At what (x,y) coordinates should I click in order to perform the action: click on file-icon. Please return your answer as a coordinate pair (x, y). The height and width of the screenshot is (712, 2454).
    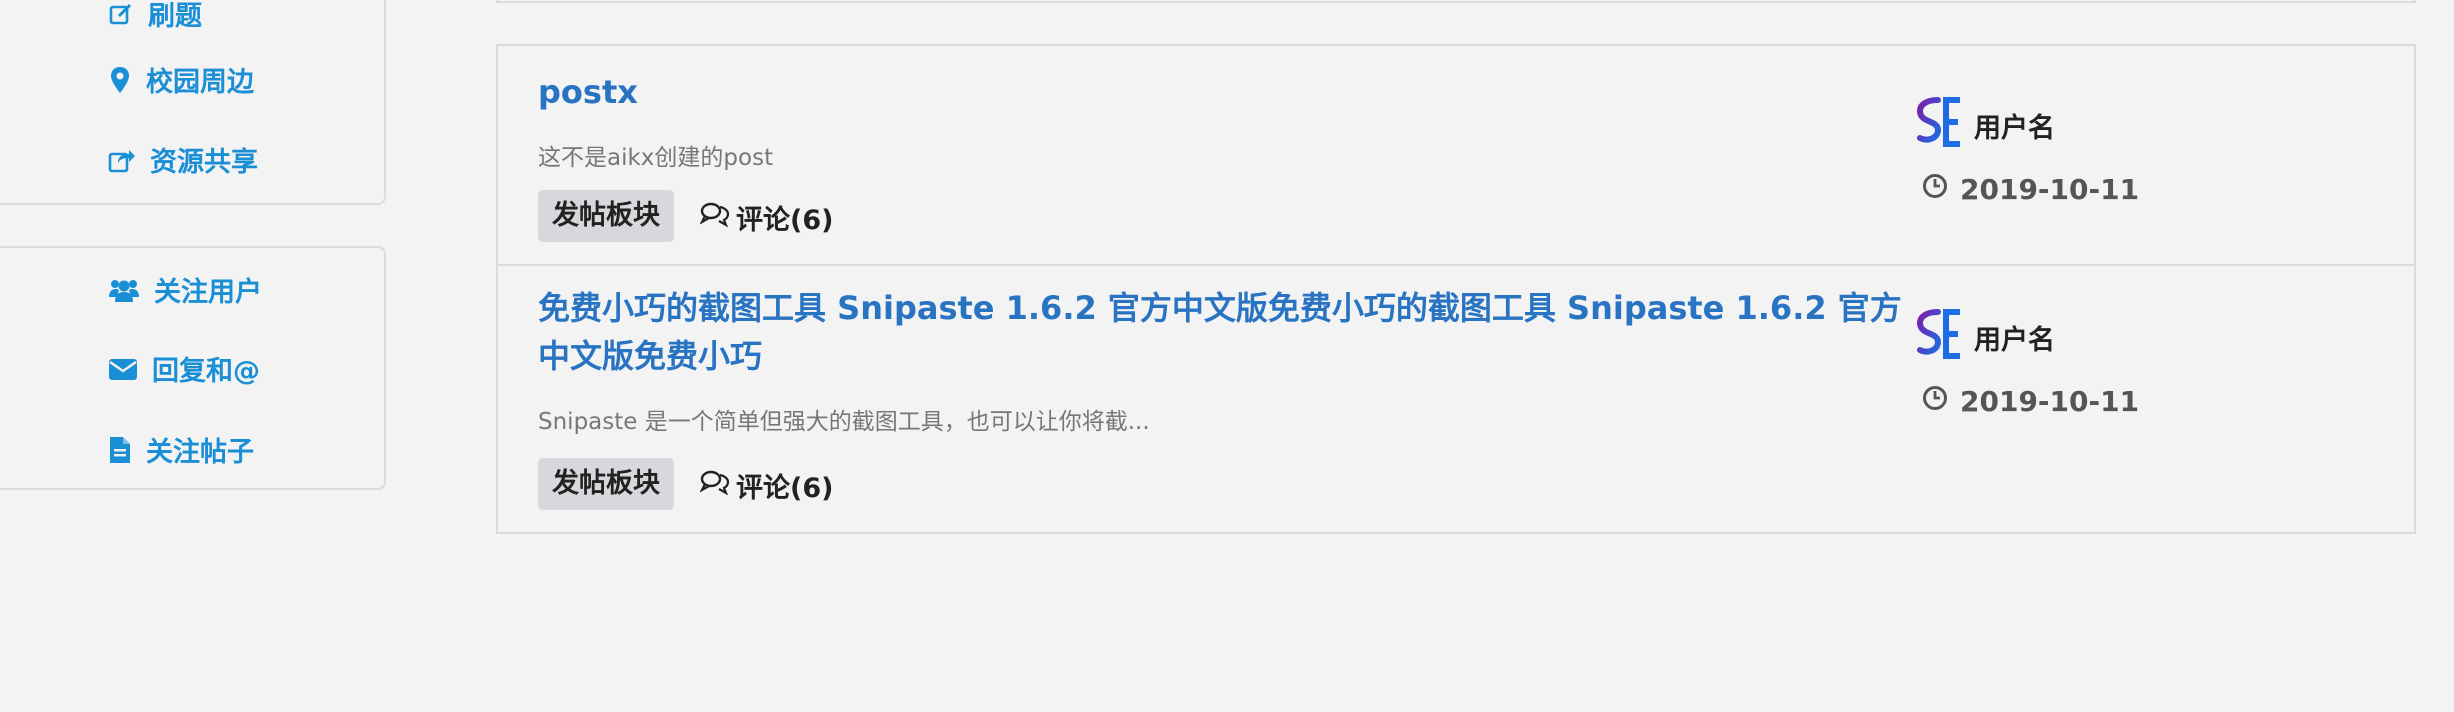
    Looking at the image, I should click on (120, 450).